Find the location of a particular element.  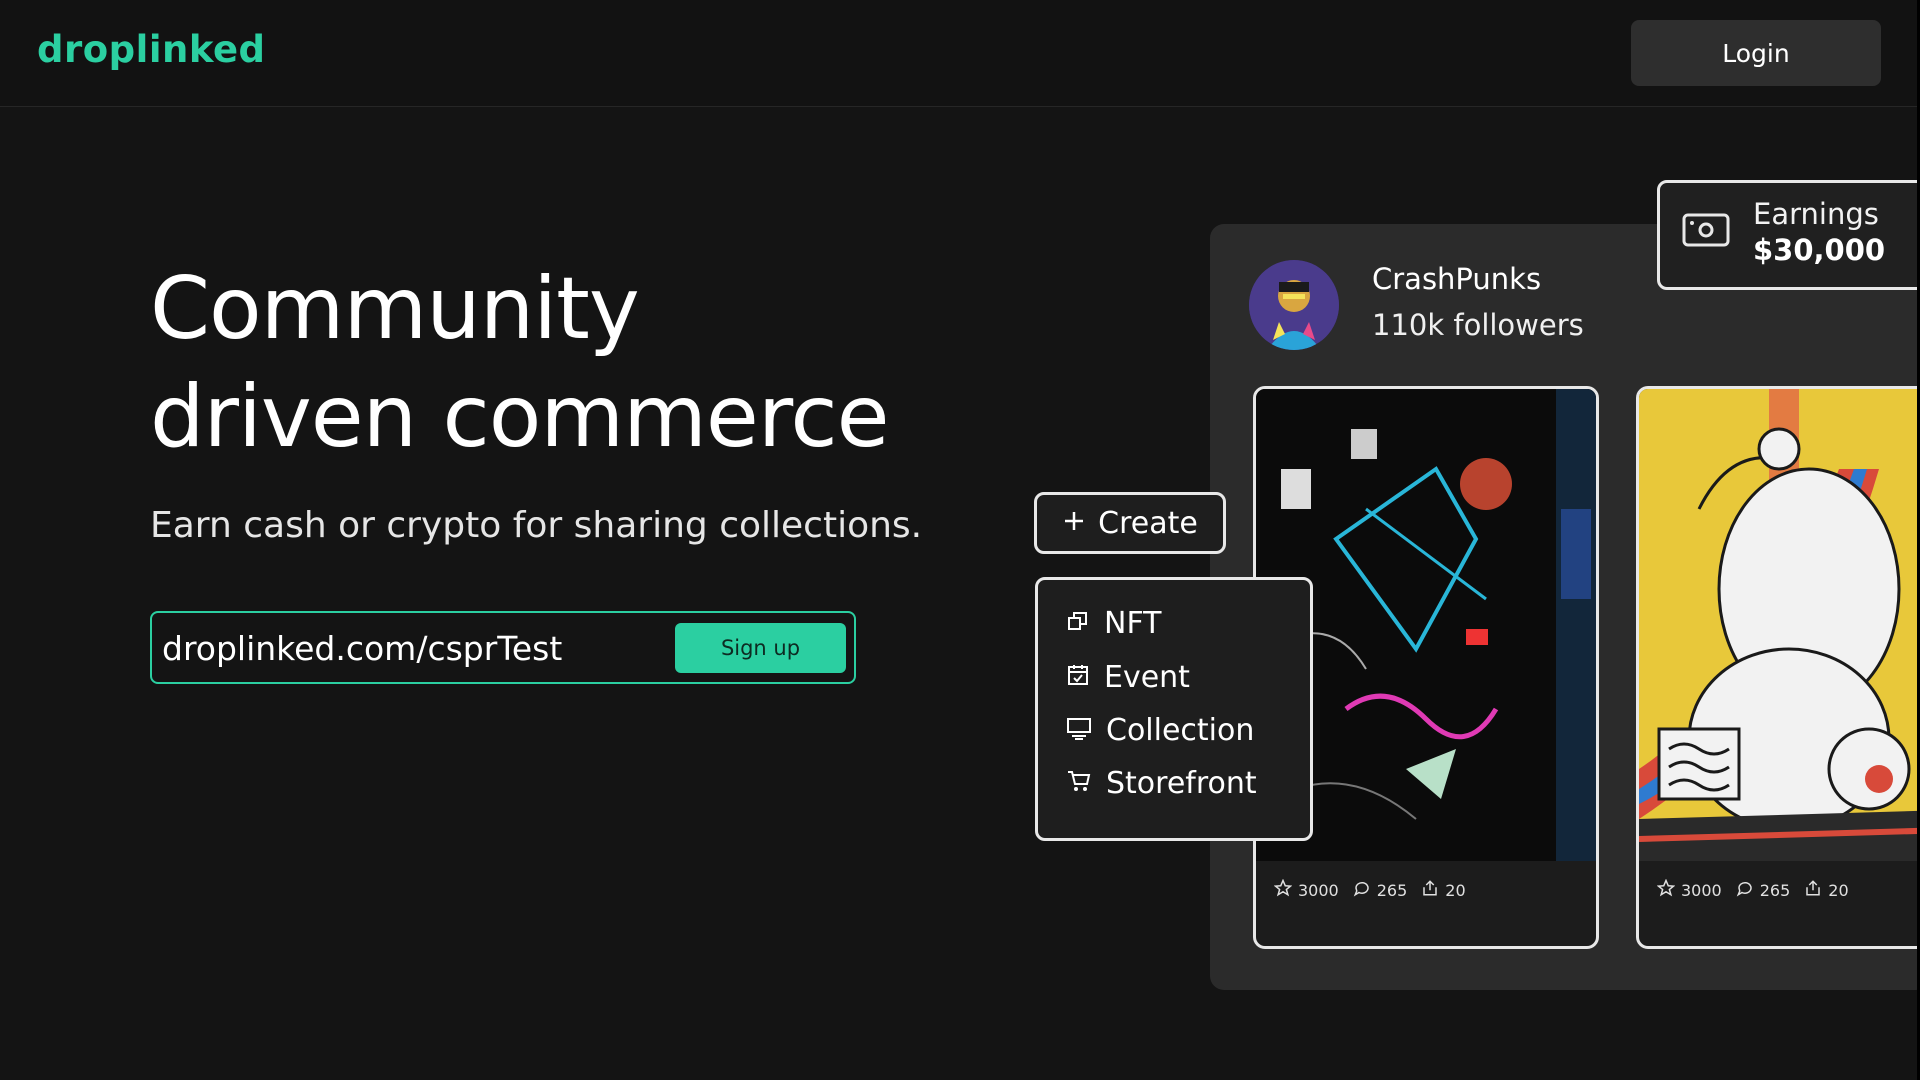

earnings-value: $30,000 is located at coordinates (1819, 250).